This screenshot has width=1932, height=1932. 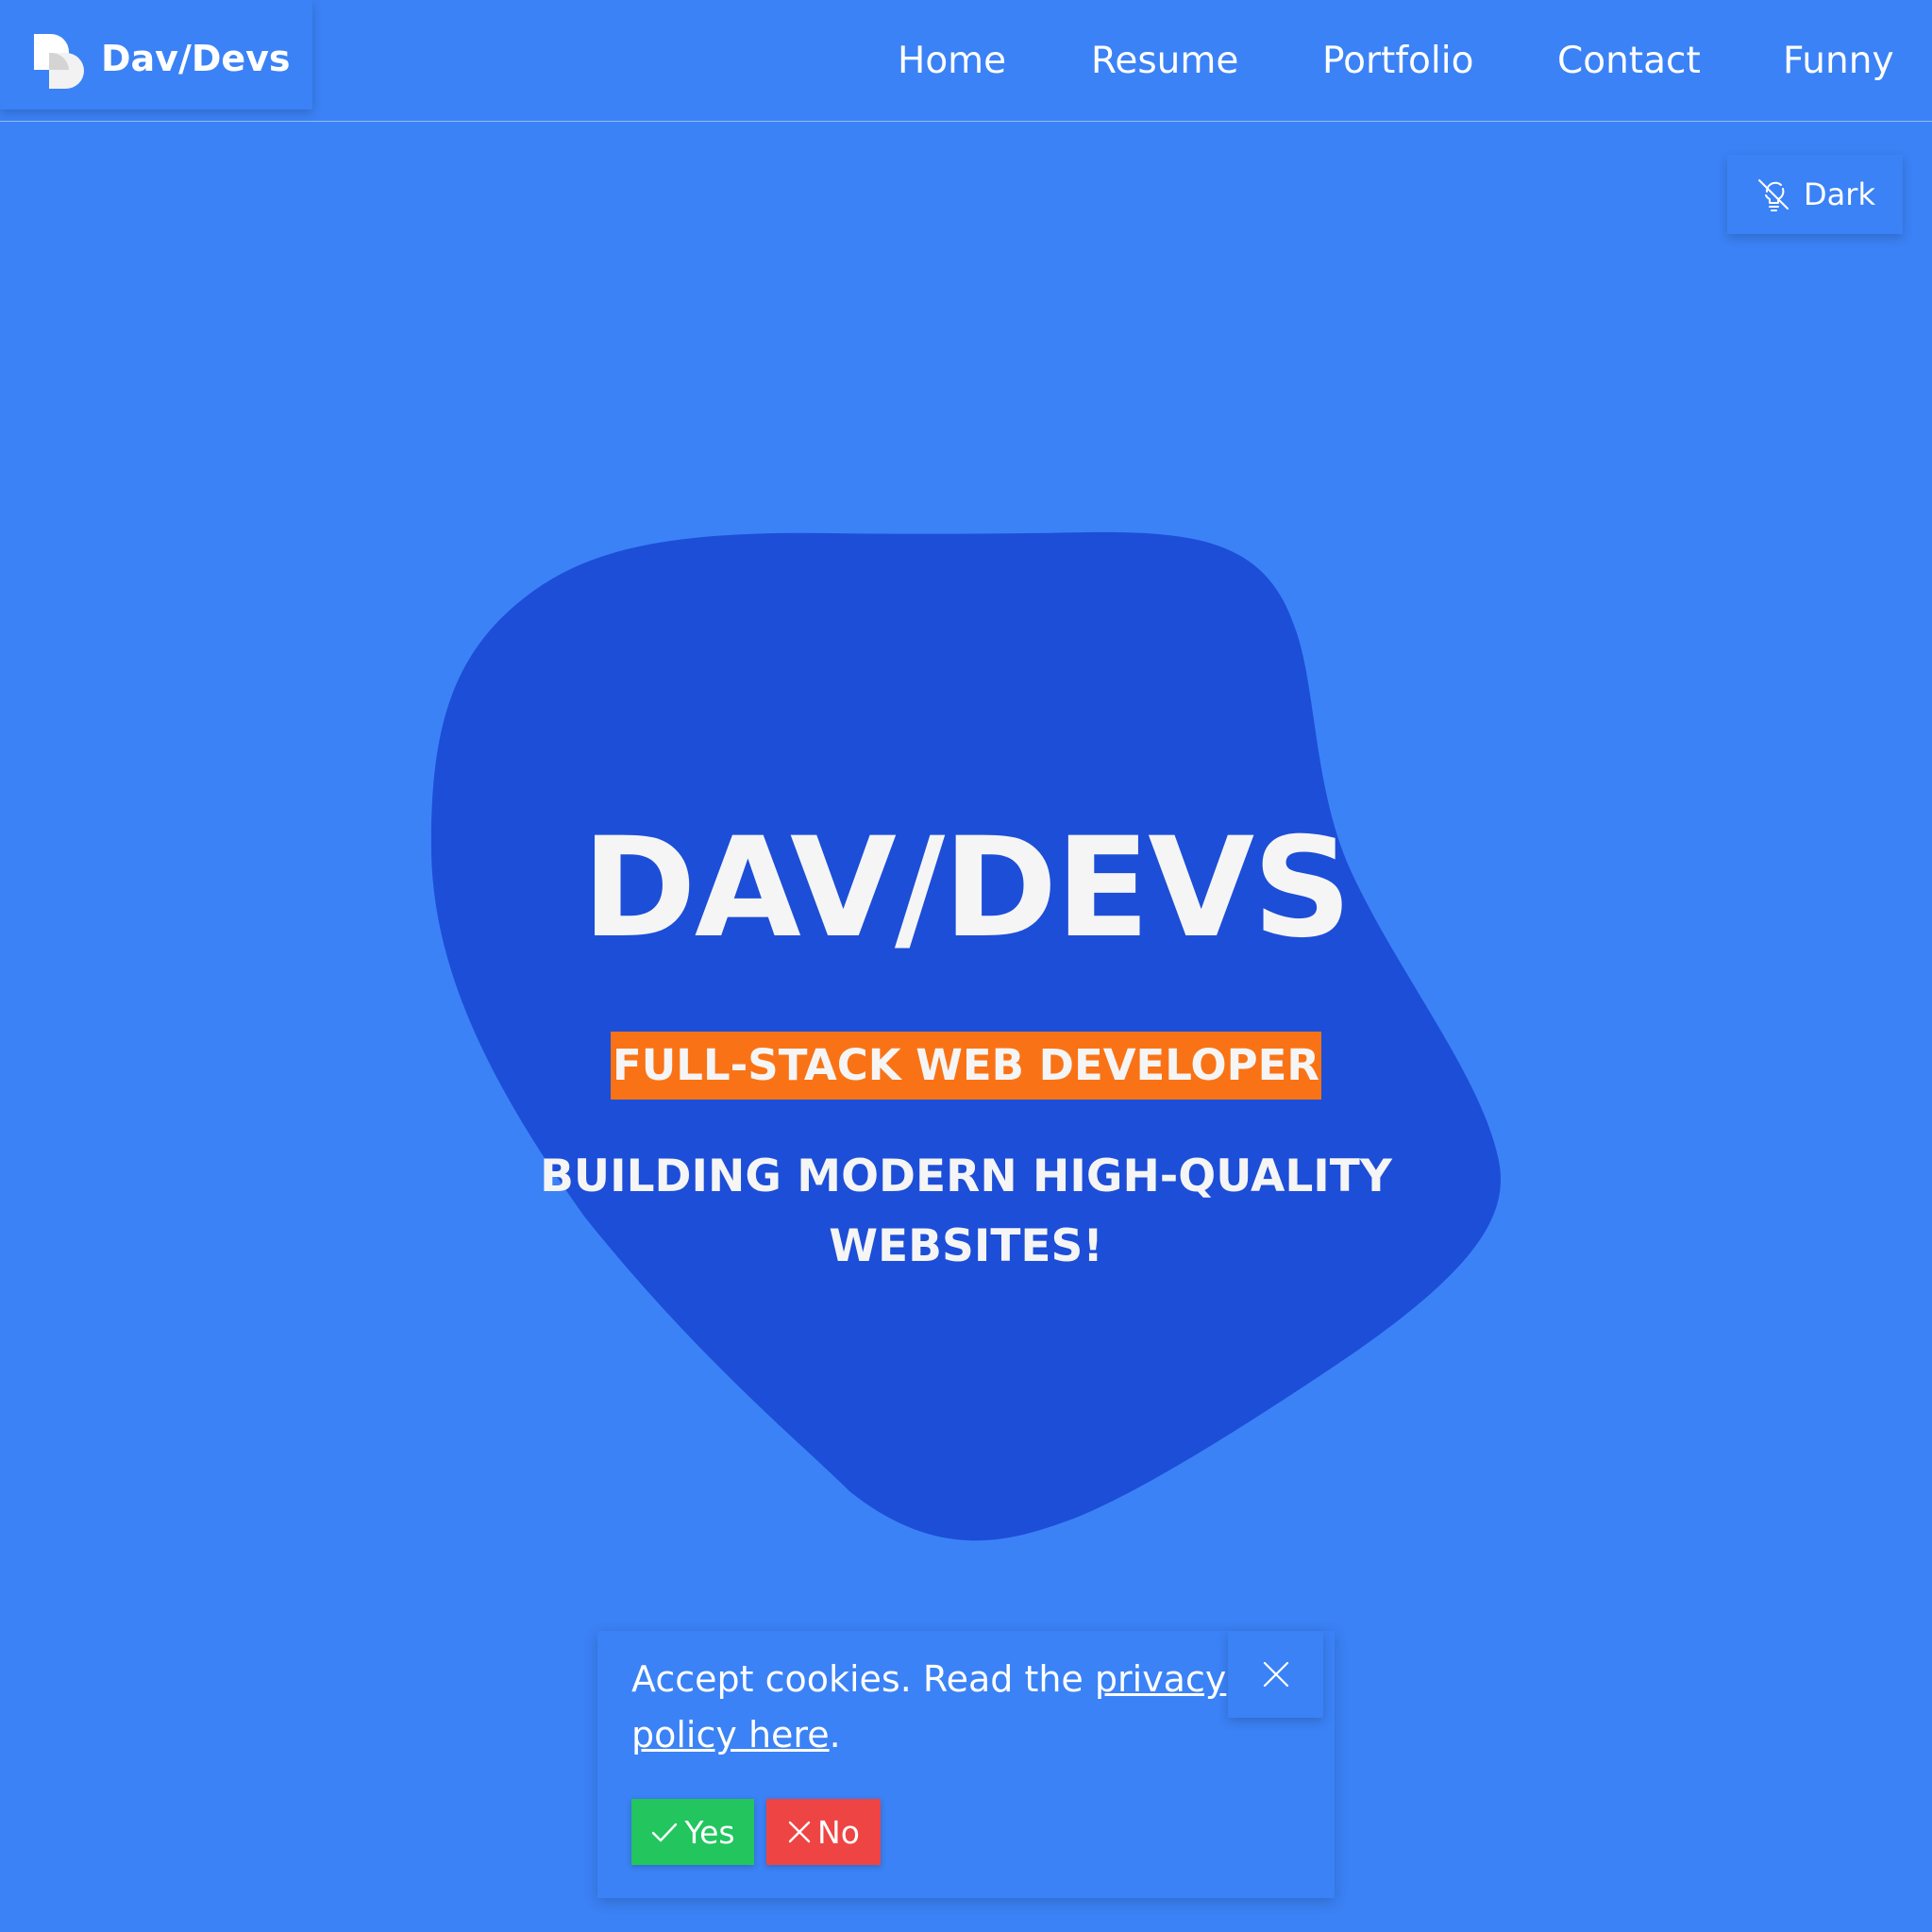 I want to click on cookie-close-button, so click(x=1275, y=1674).